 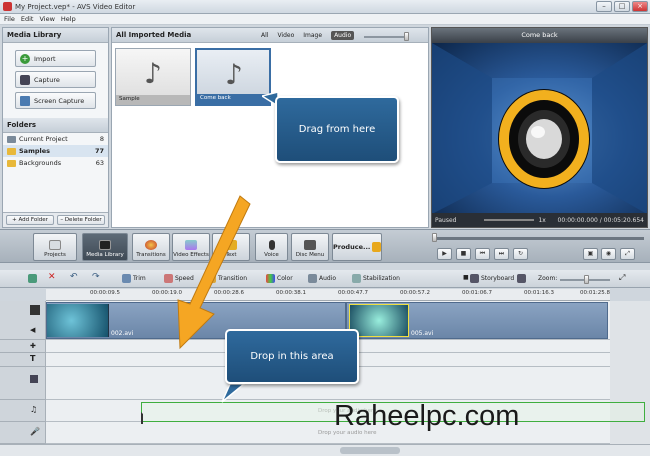 I want to click on produce-icon, so click(x=376, y=247).